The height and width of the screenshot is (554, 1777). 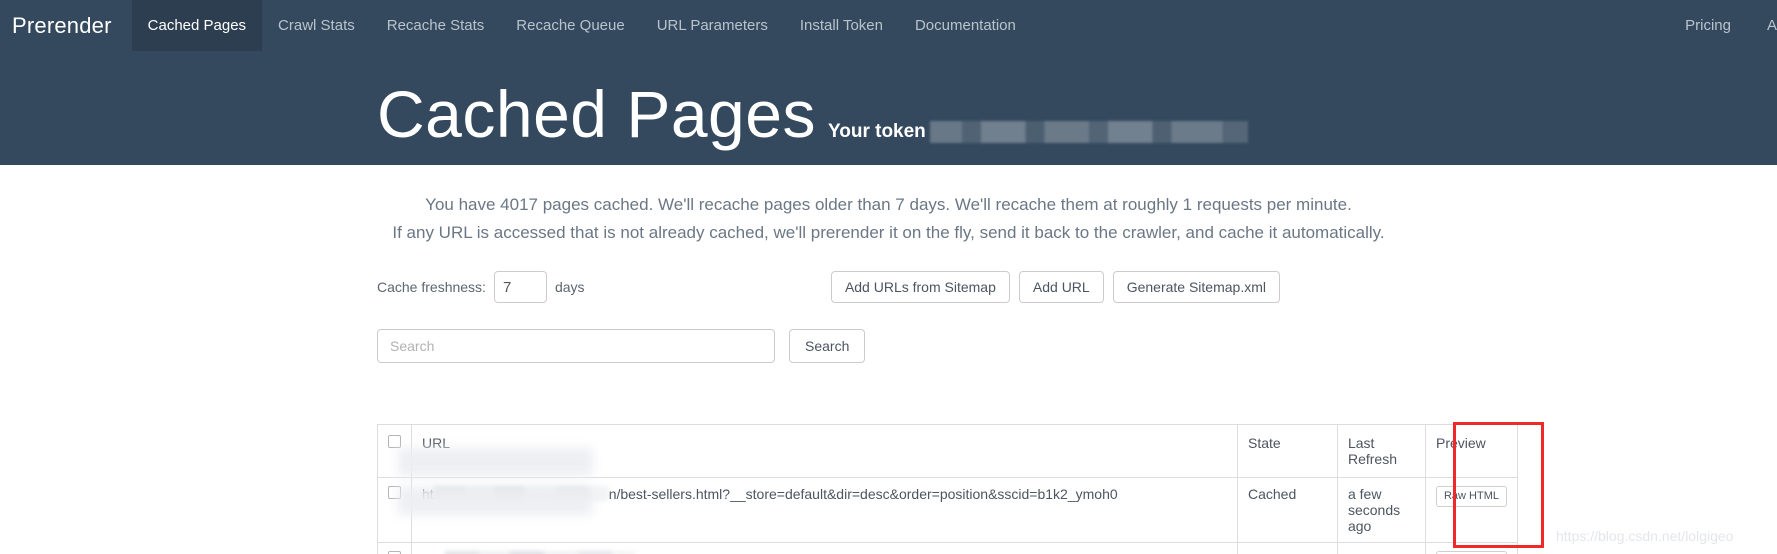 What do you see at coordinates (436, 25) in the screenshot?
I see `nav-item-recache-stats: Recache Stats` at bounding box center [436, 25].